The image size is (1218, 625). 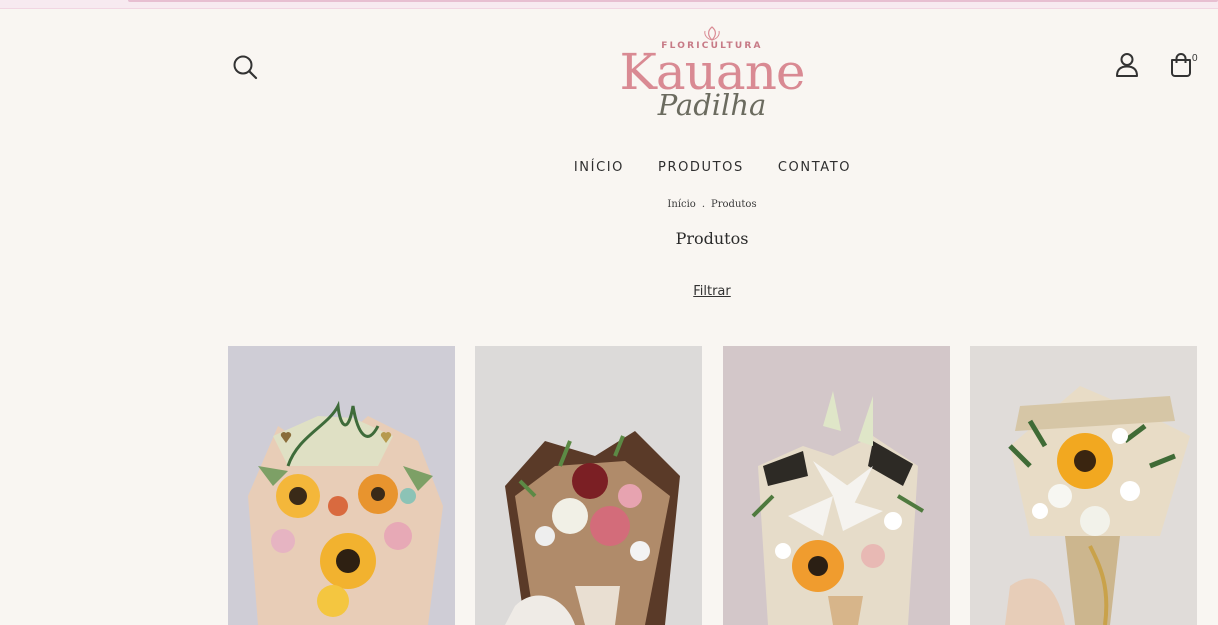 I want to click on announcement-bar, so click(x=609, y=4).